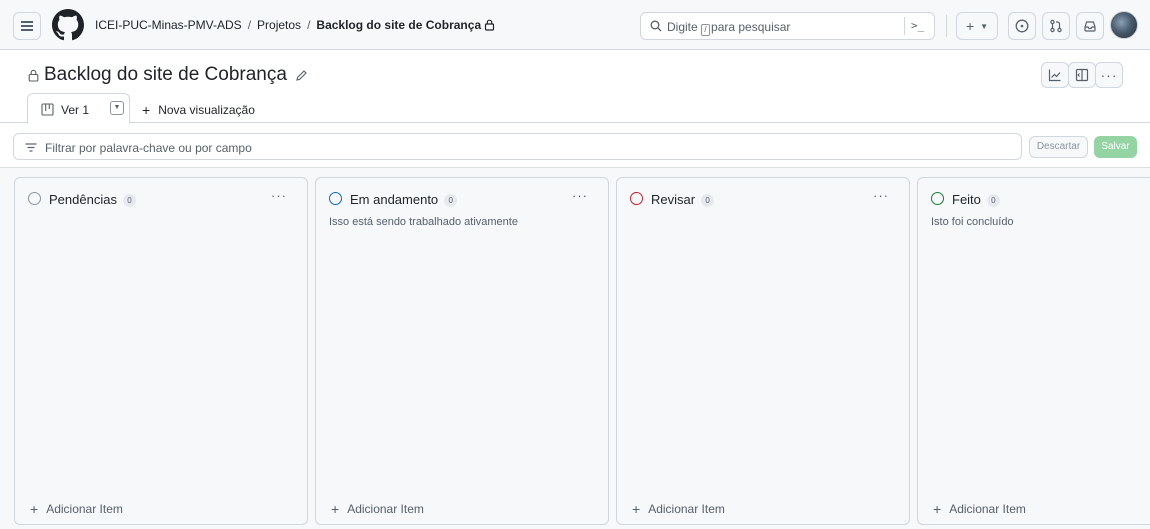 The height and width of the screenshot is (529, 1150). I want to click on column-title: Feito 0, so click(976, 199).